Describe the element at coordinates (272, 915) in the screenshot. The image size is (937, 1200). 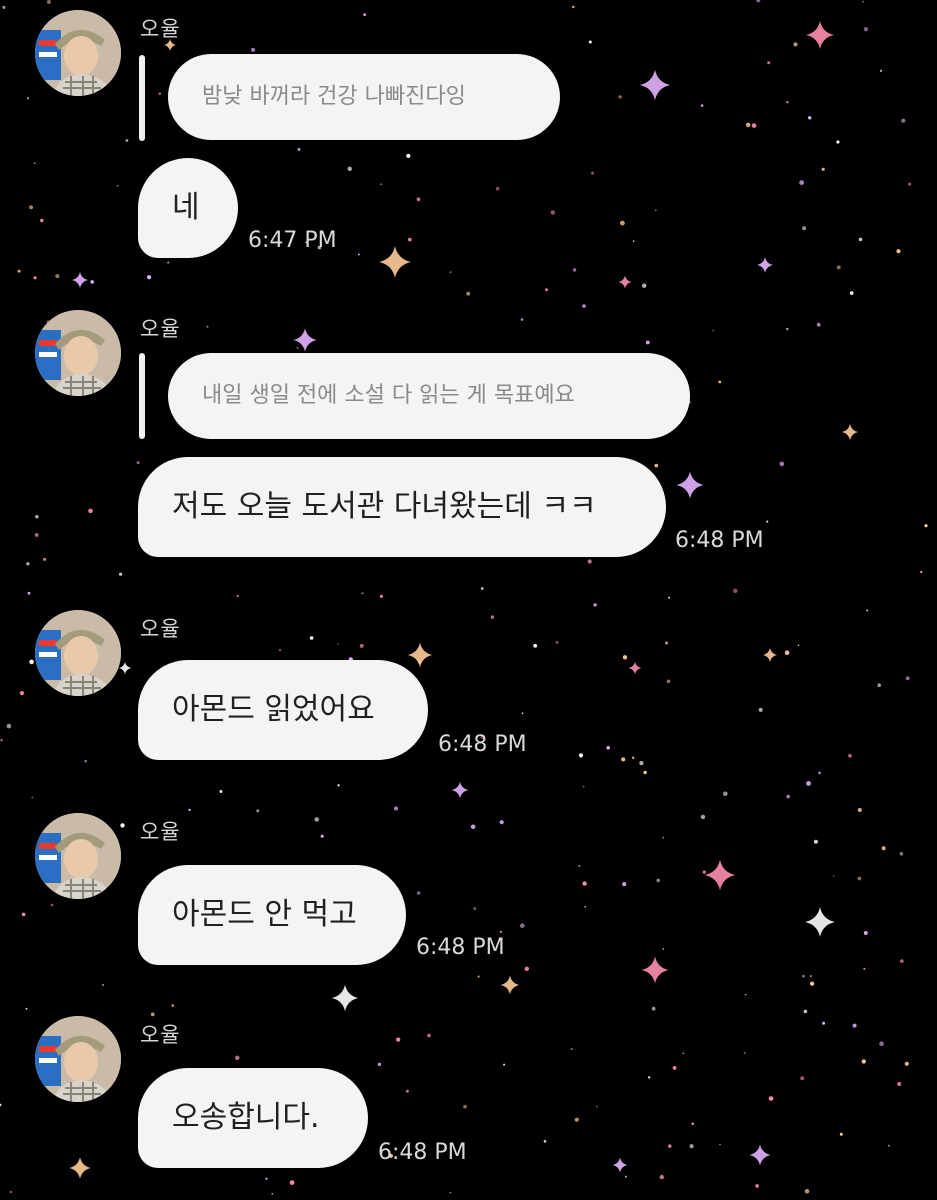
I see `message-bubble: 아몬드 안 먹고` at that location.